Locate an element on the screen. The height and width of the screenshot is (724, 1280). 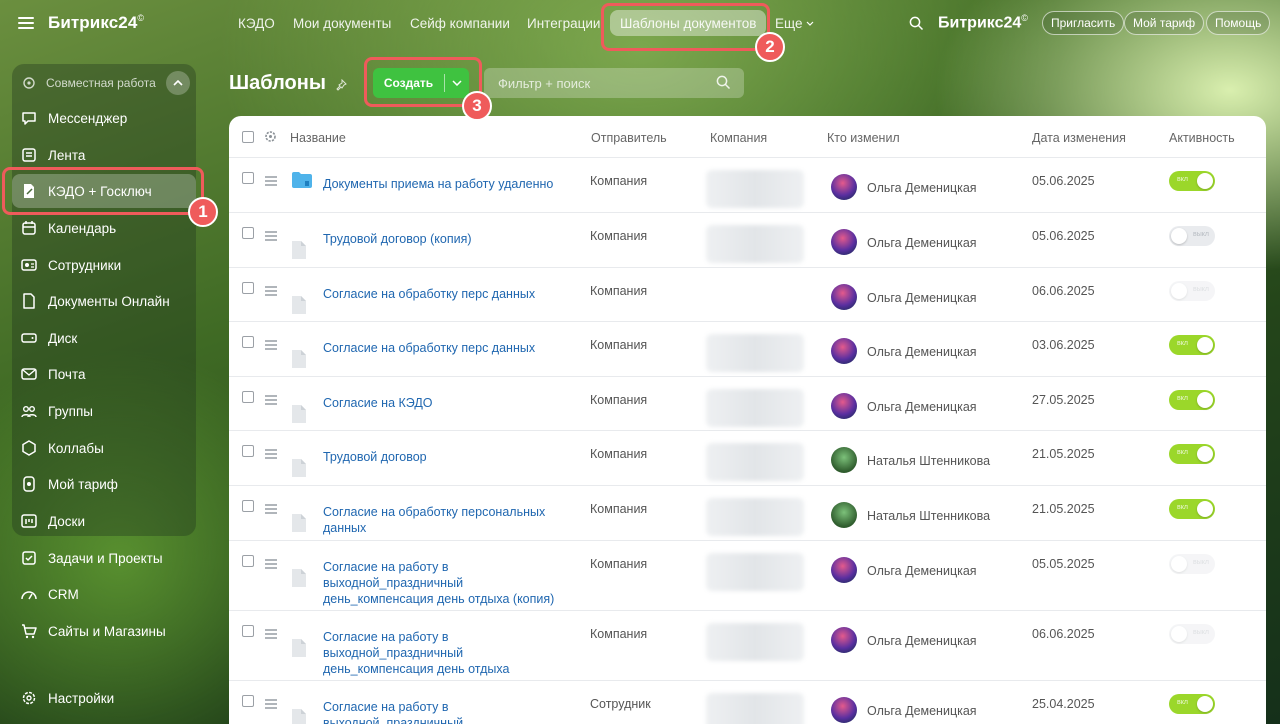
sidebar-item-tariff: Мой тариф is located at coordinates (104, 484).